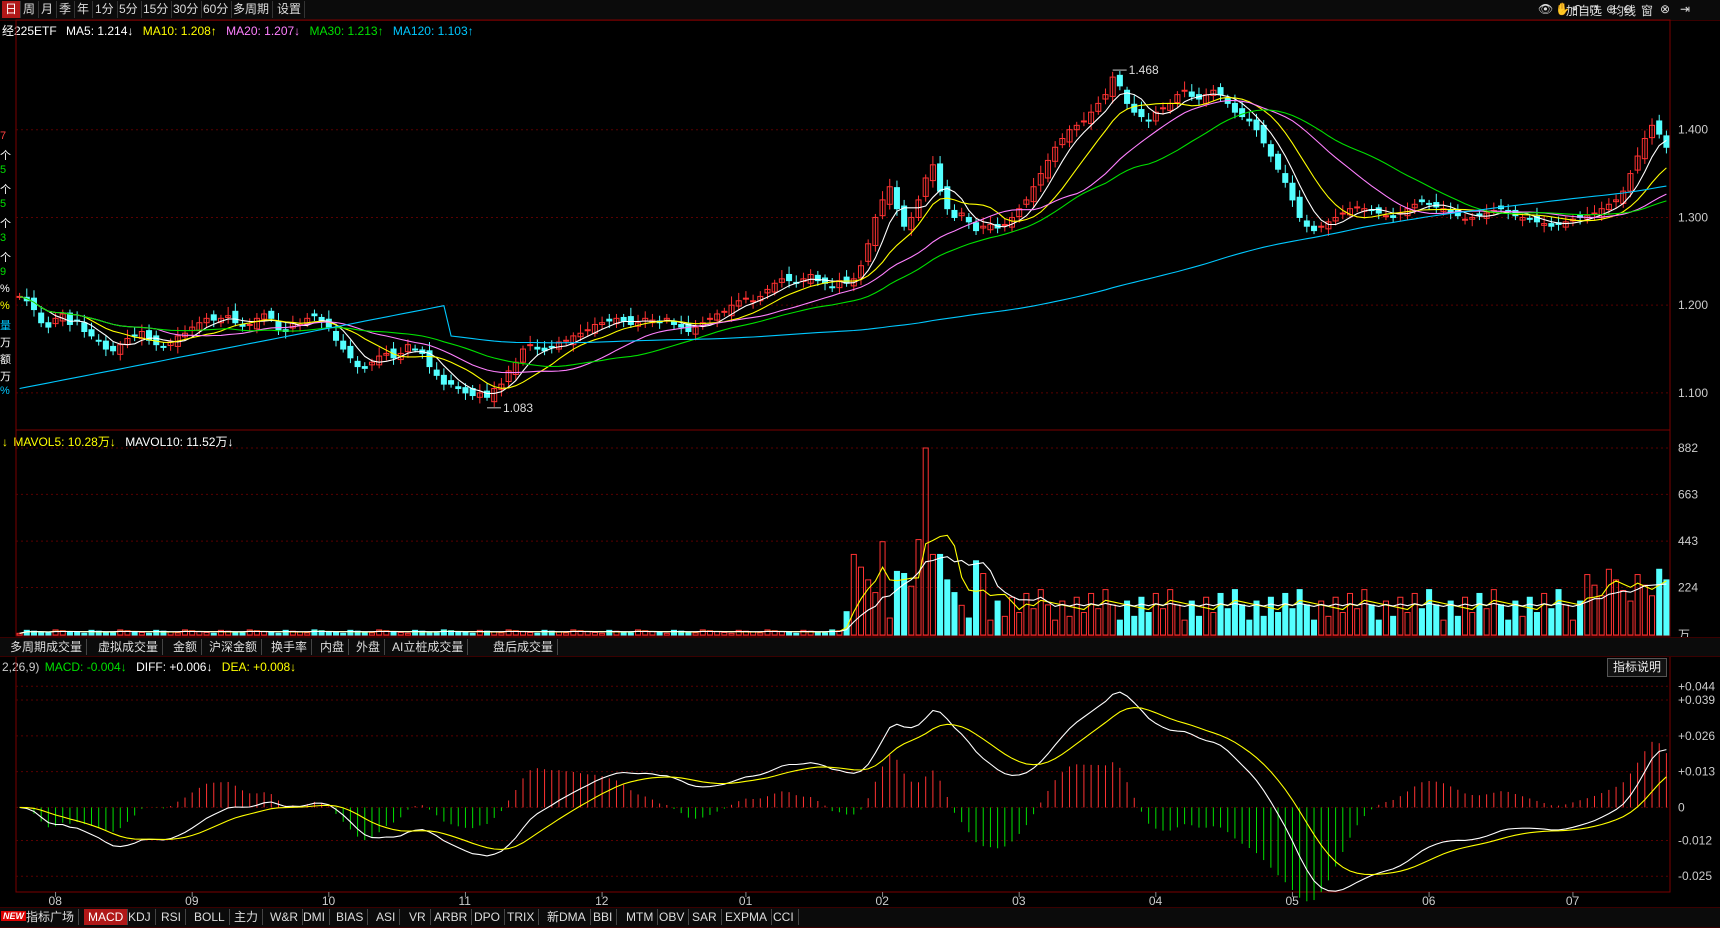  What do you see at coordinates (140, 917) in the screenshot?
I see `indicator-tab-2: KDJ` at bounding box center [140, 917].